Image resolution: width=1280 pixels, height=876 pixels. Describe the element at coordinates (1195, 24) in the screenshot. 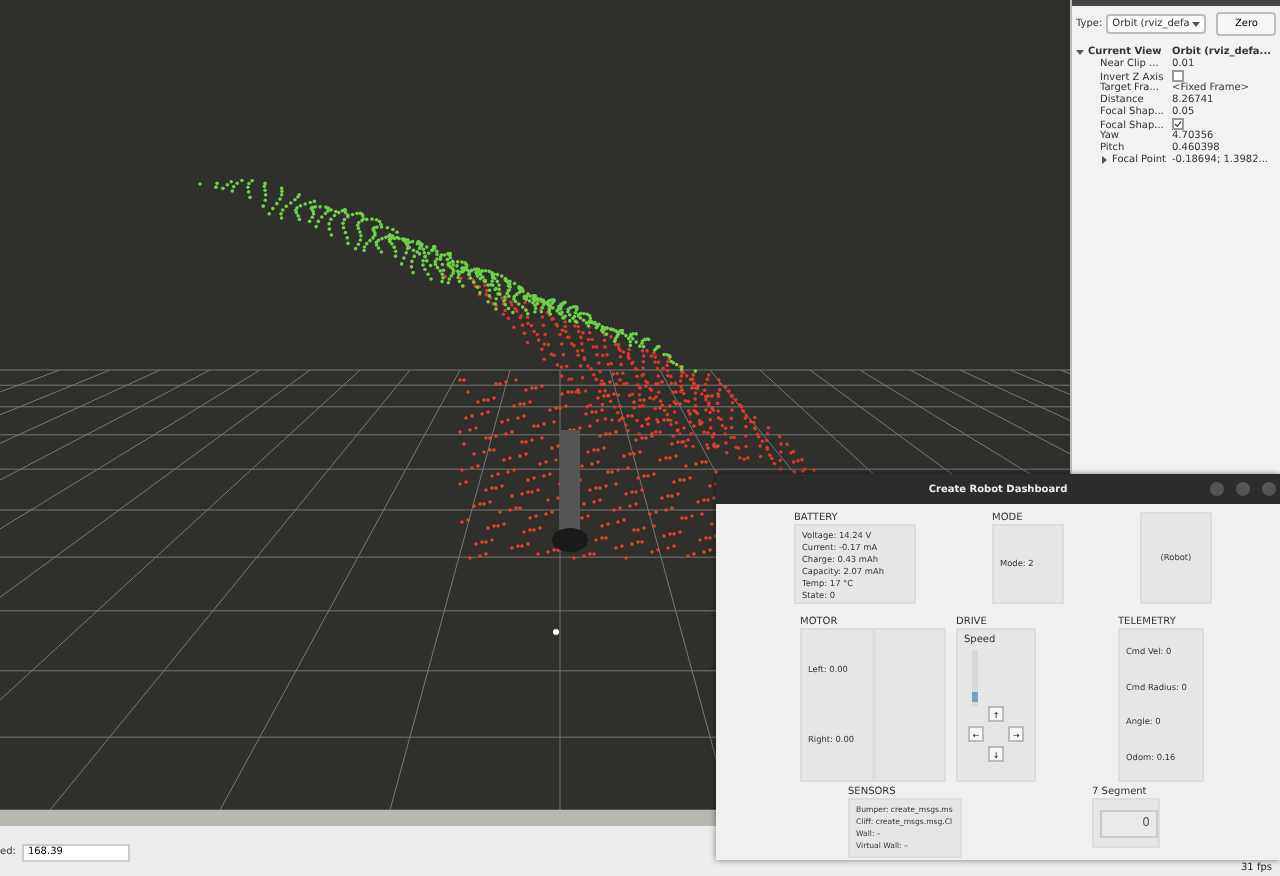

I see `dropdown-caret-icon` at that location.